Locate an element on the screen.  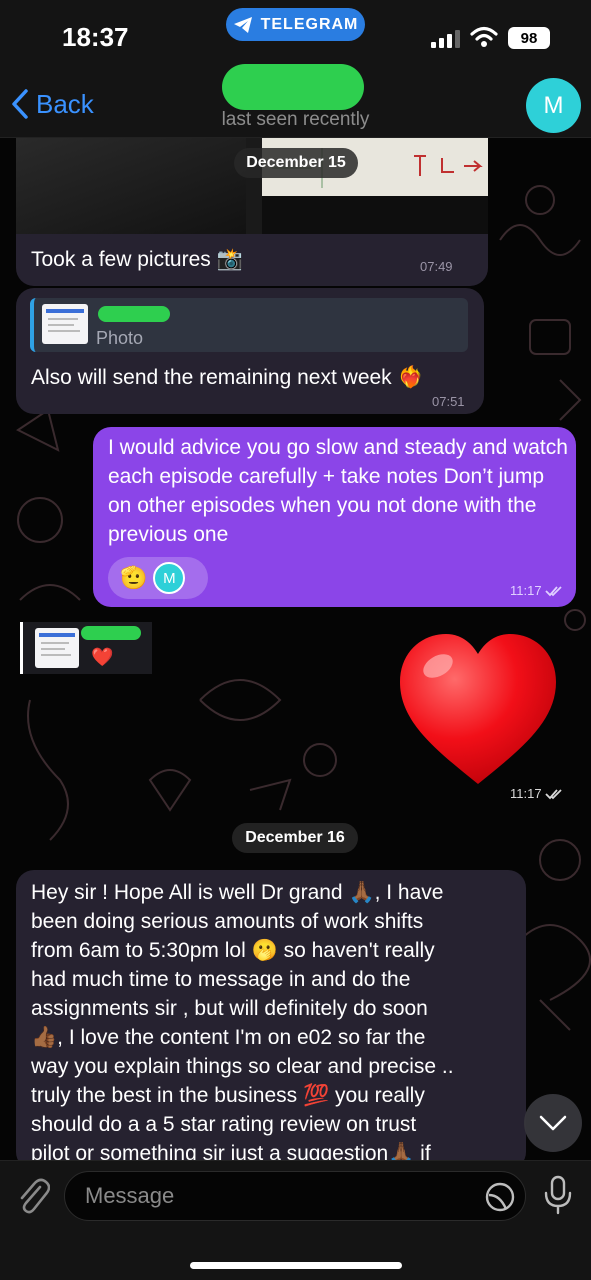
reply-author-redacted is located at coordinates (134, 314).